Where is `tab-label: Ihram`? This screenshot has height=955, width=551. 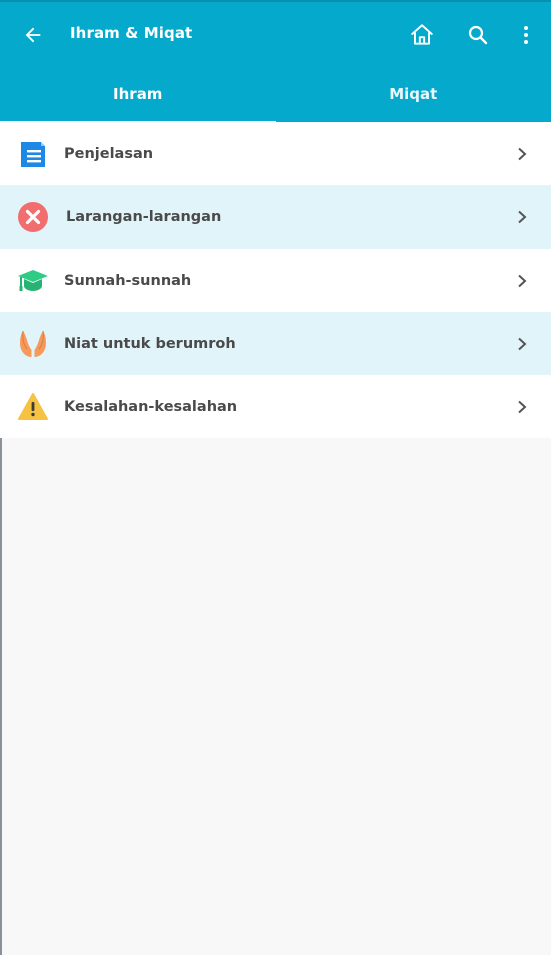
tab-label: Ihram is located at coordinates (138, 94).